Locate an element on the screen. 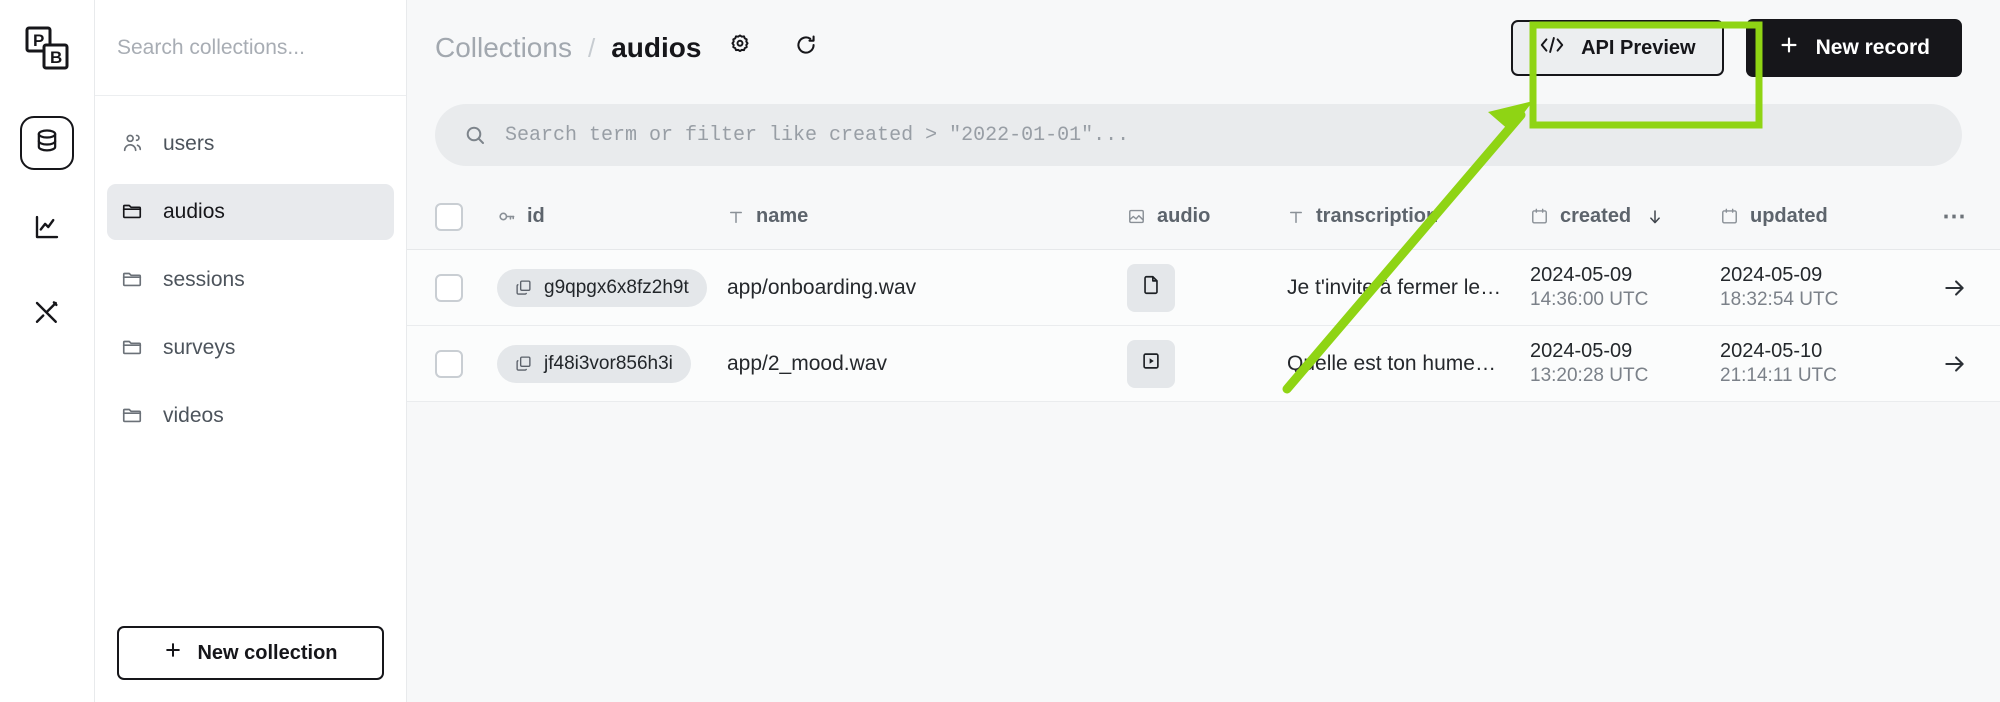  cell-created: 2024-05-09 14:36:00 UTC is located at coordinates (1625, 287).